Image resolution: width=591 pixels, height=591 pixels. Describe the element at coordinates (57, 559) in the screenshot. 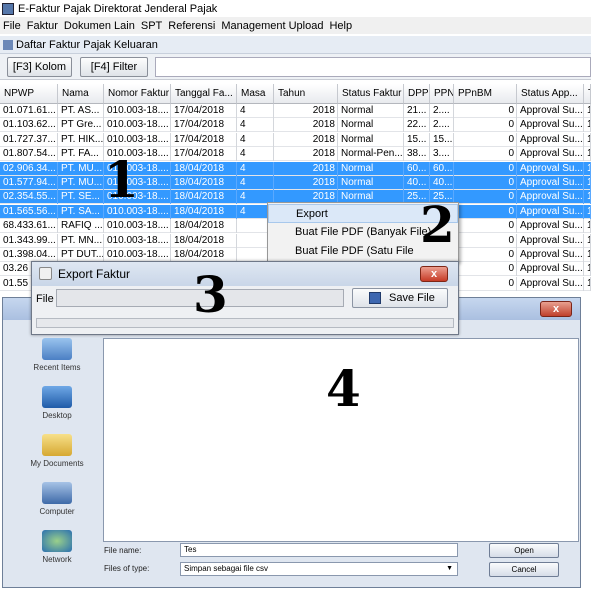

I see `place-label: Network` at that location.